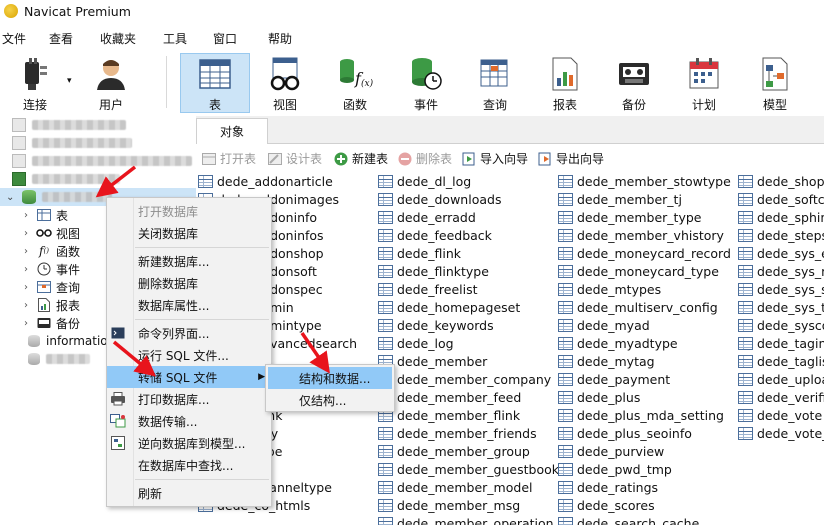 This screenshot has width=824, height=525. What do you see at coordinates (606, 361) in the screenshot?
I see `table-item: dede_mytag` at bounding box center [606, 361].